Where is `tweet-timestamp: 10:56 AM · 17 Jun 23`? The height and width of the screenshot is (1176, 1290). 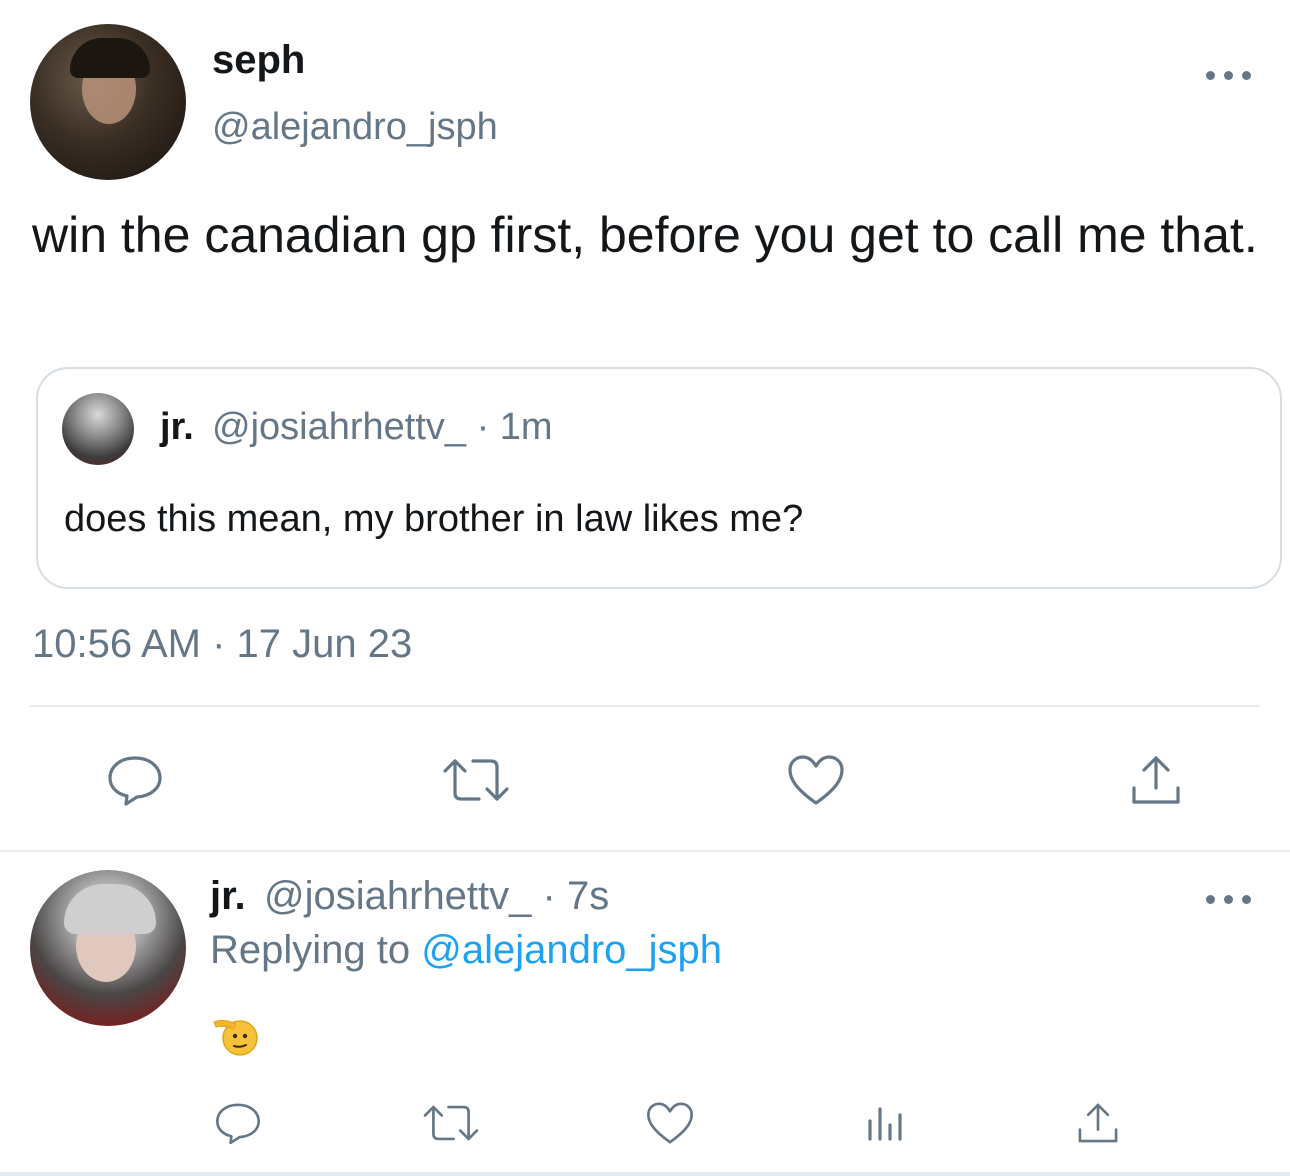
tweet-timestamp: 10:56 AM · 17 Jun 23 is located at coordinates (222, 644).